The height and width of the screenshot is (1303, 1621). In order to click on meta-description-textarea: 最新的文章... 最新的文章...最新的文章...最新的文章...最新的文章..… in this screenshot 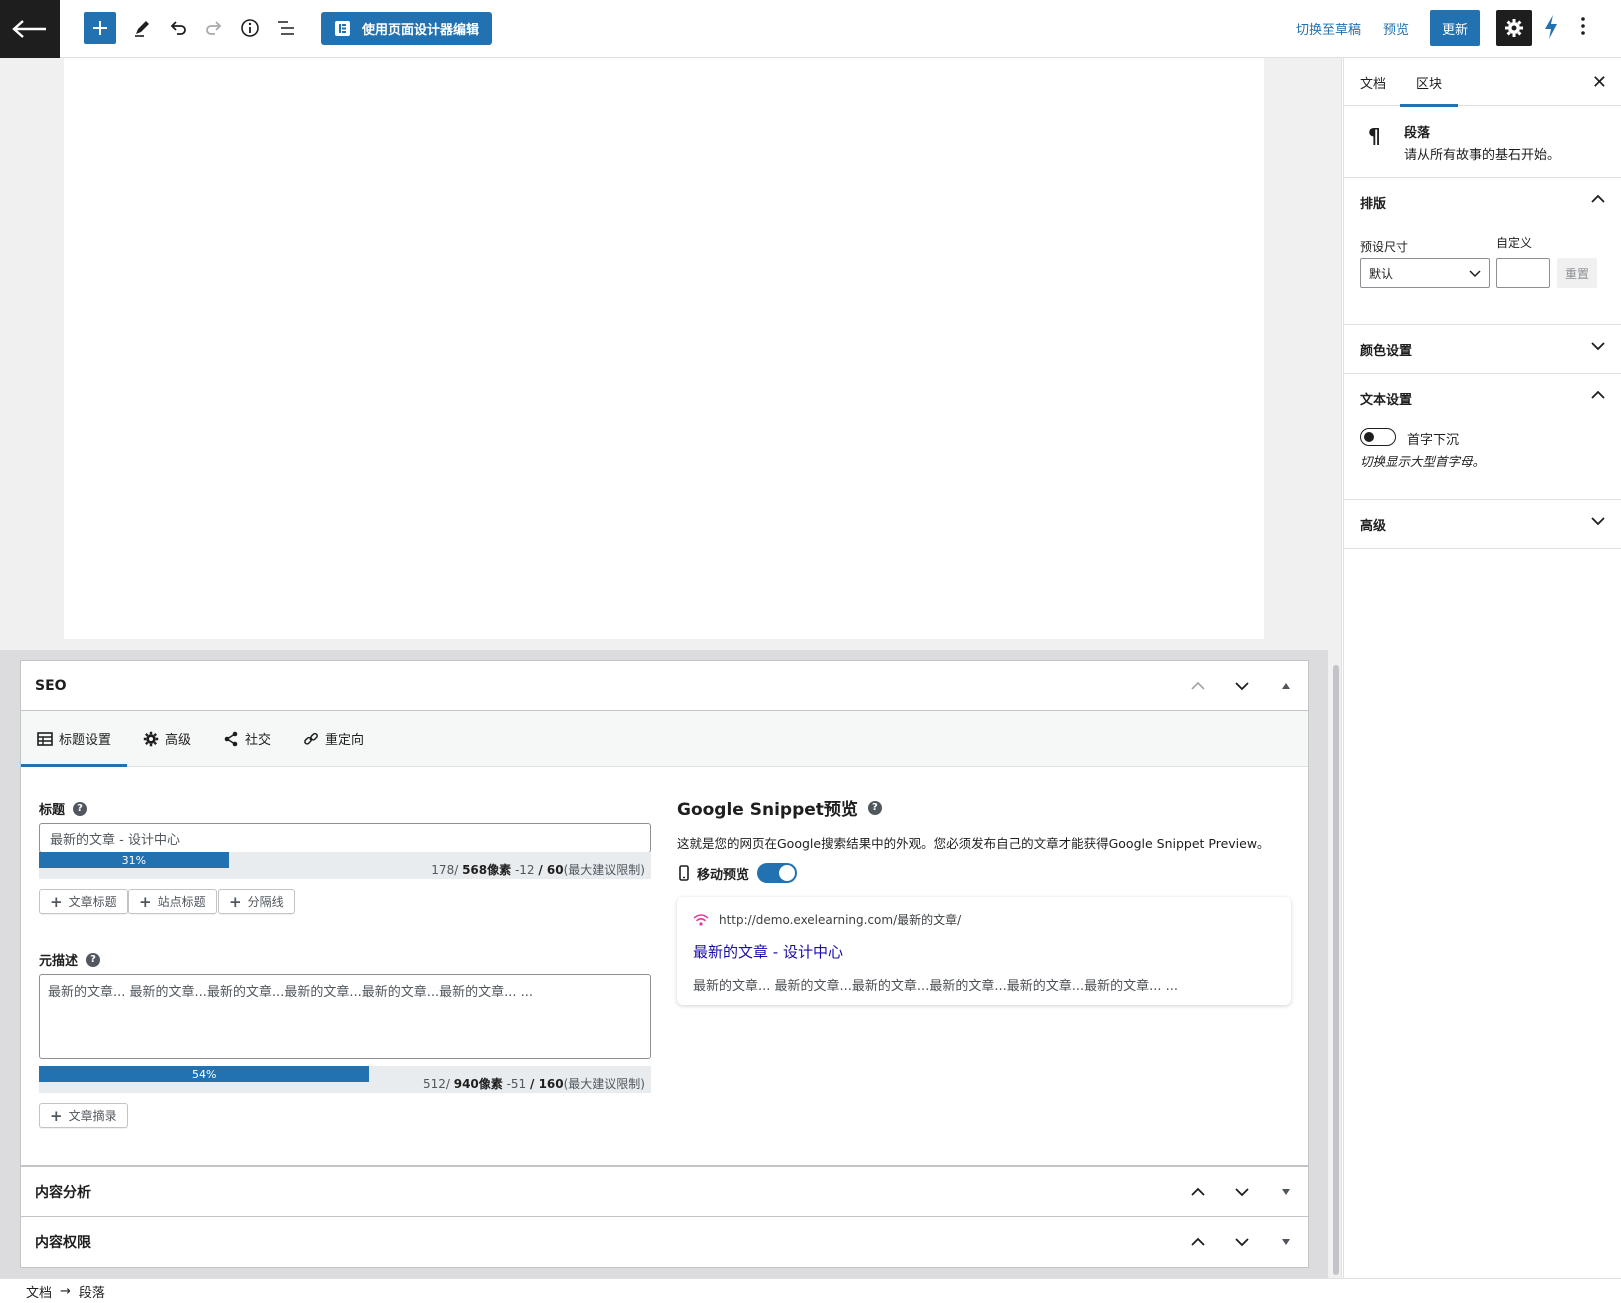, I will do `click(345, 1016)`.